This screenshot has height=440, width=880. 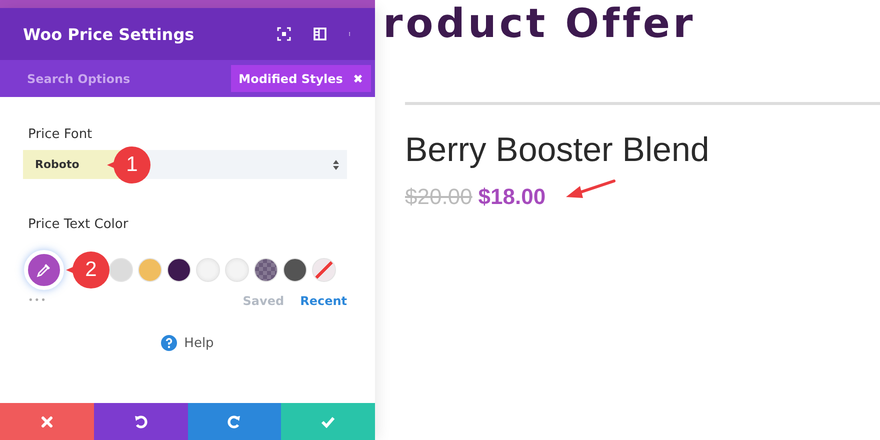 I want to click on undo-icon, so click(x=141, y=421).